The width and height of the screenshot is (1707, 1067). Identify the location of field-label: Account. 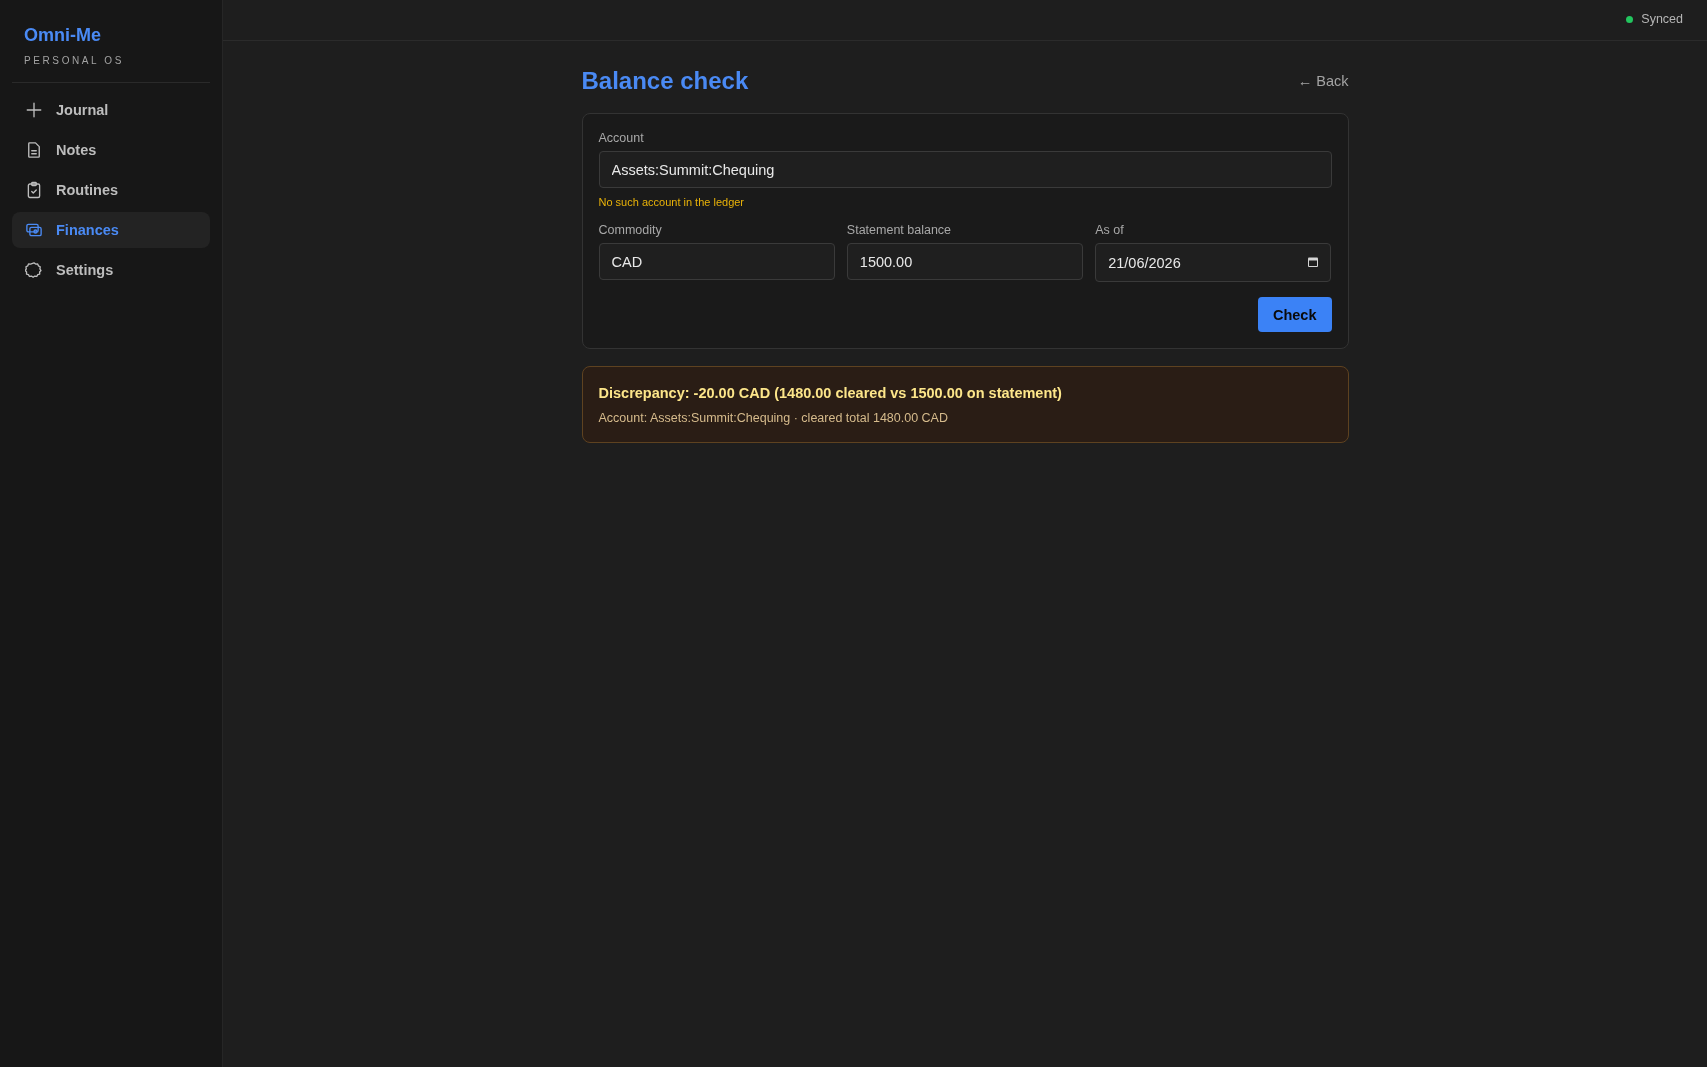
(621, 138).